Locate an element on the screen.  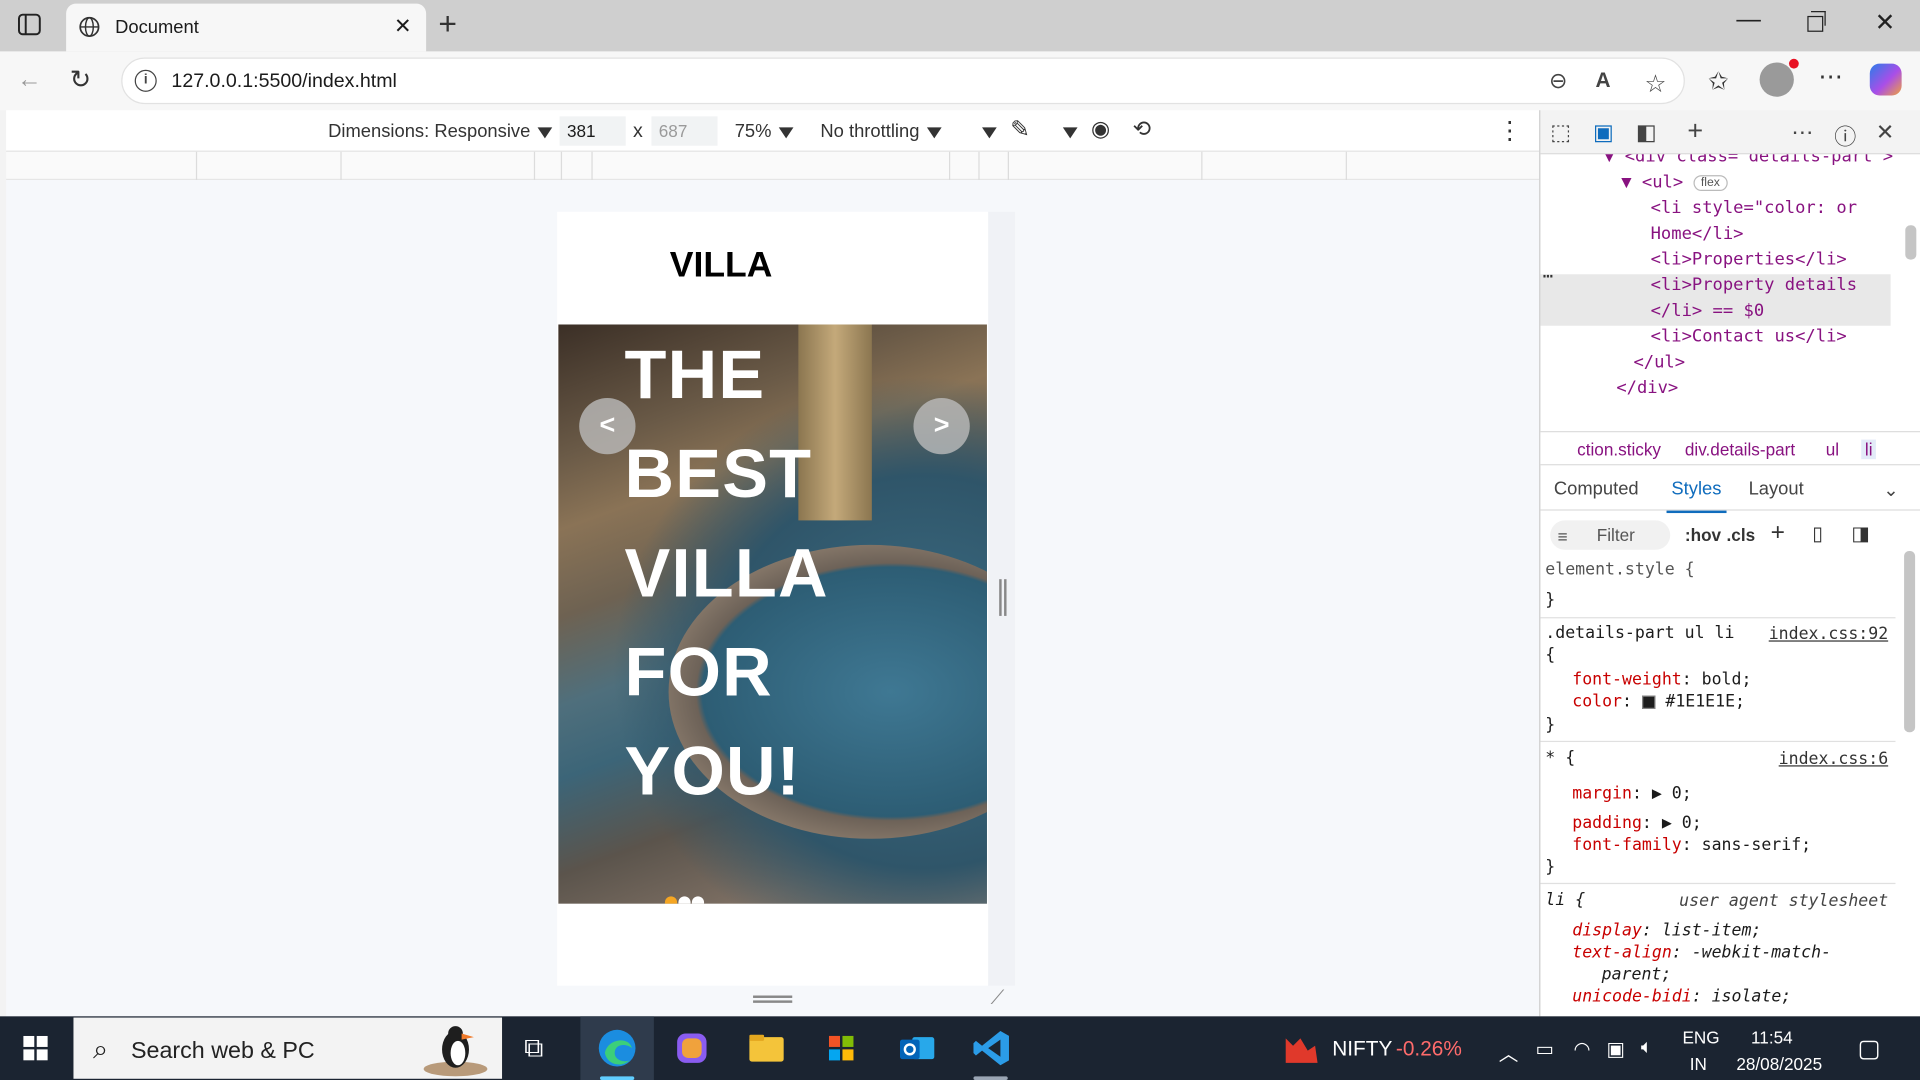
clock-time: 11:54 is located at coordinates (1772, 1037).